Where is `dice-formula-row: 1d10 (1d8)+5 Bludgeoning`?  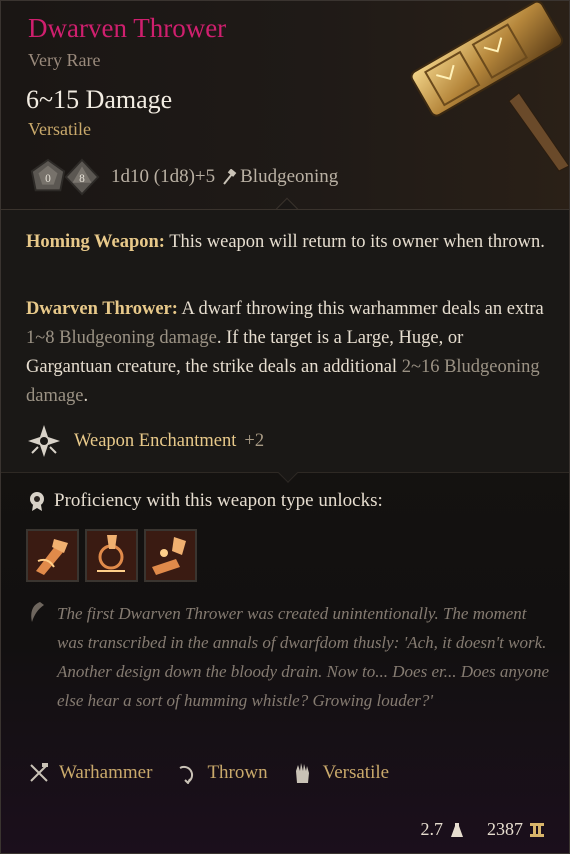 dice-formula-row: 1d10 (1d8)+5 Bludgeoning is located at coordinates (224, 177).